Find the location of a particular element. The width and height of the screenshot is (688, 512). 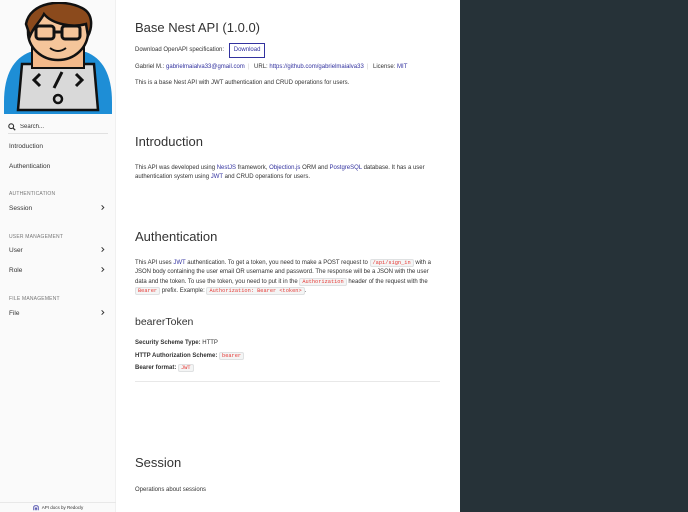

section-title-user-management: USER MANAGEMENT is located at coordinates (36, 237).